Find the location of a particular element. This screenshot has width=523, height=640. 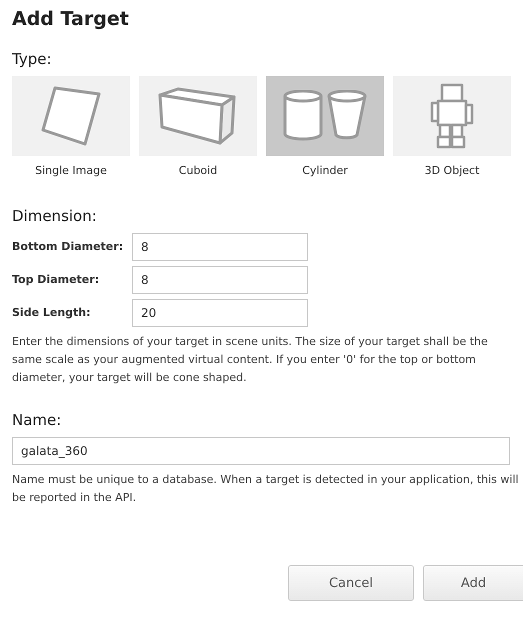

blocky-robot-icon is located at coordinates (452, 116).